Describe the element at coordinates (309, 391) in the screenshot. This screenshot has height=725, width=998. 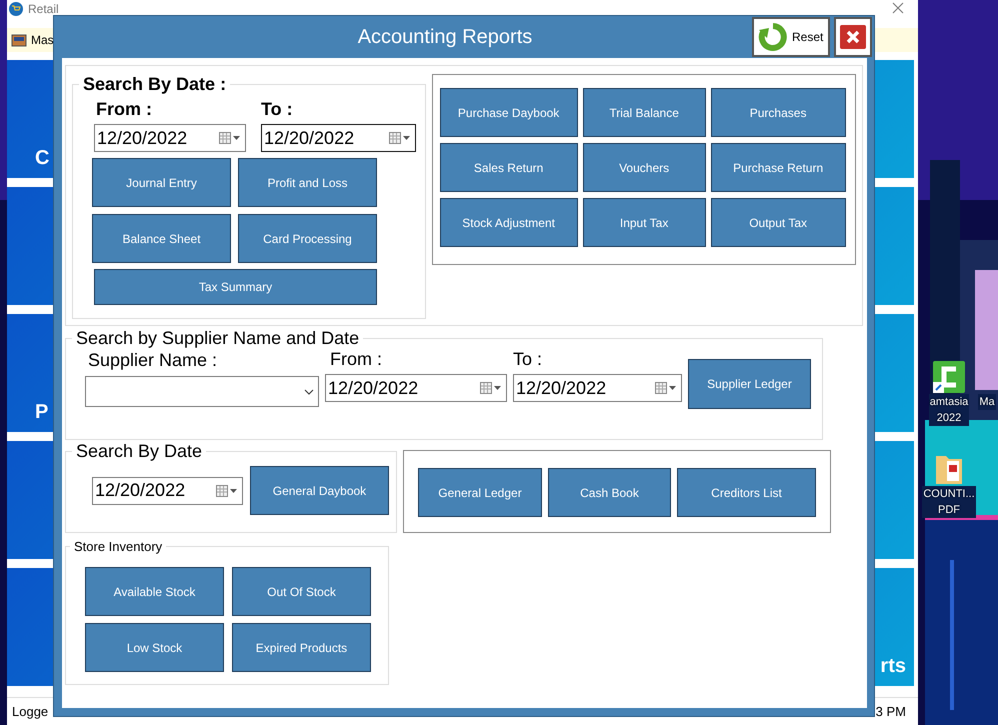
I see `chevron-down-icon` at that location.